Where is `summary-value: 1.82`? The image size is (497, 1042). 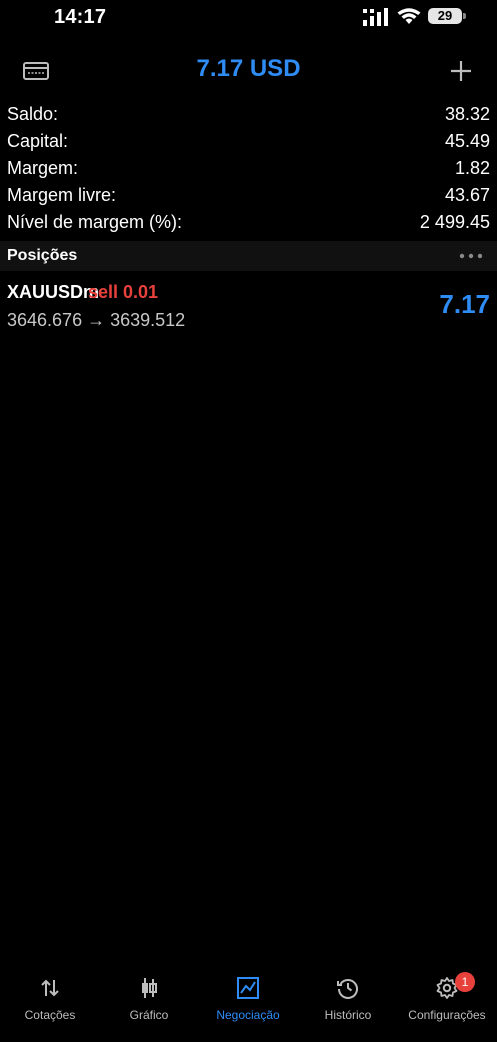 summary-value: 1.82 is located at coordinates (472, 168).